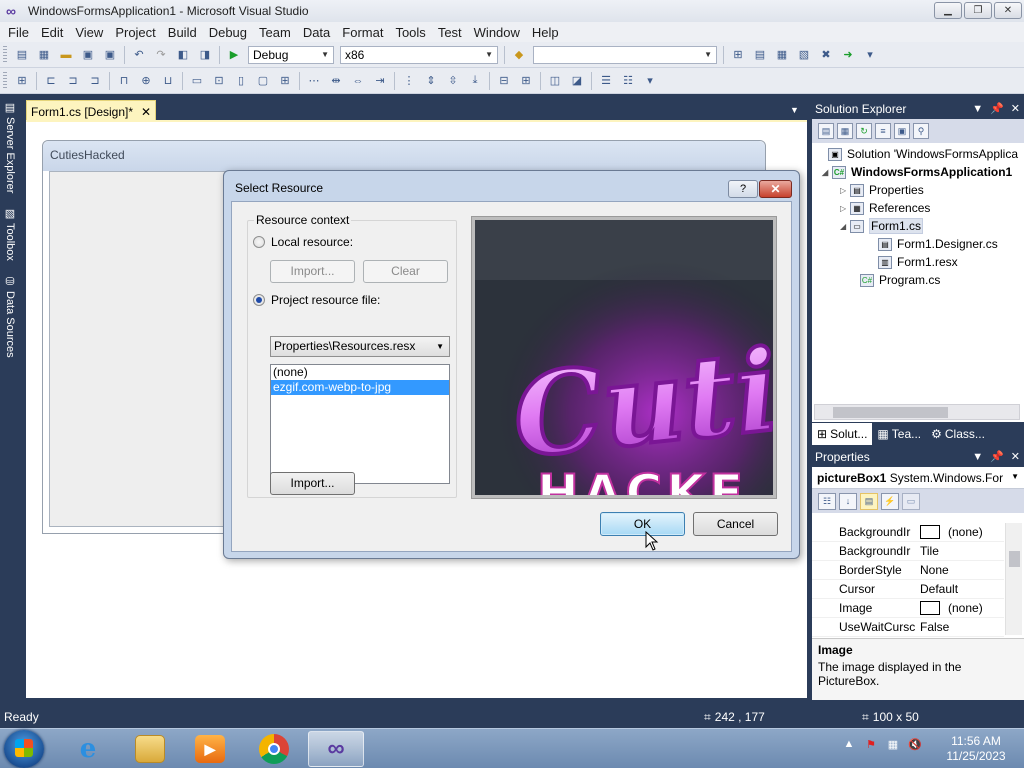  I want to click on help-button: ?, so click(743, 189).